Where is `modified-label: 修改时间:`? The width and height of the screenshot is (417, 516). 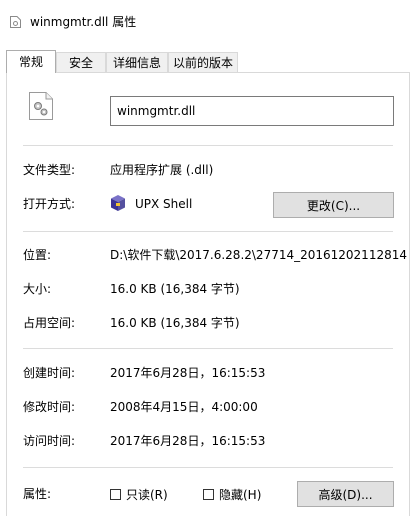
modified-label: 修改时间: is located at coordinates (49, 407).